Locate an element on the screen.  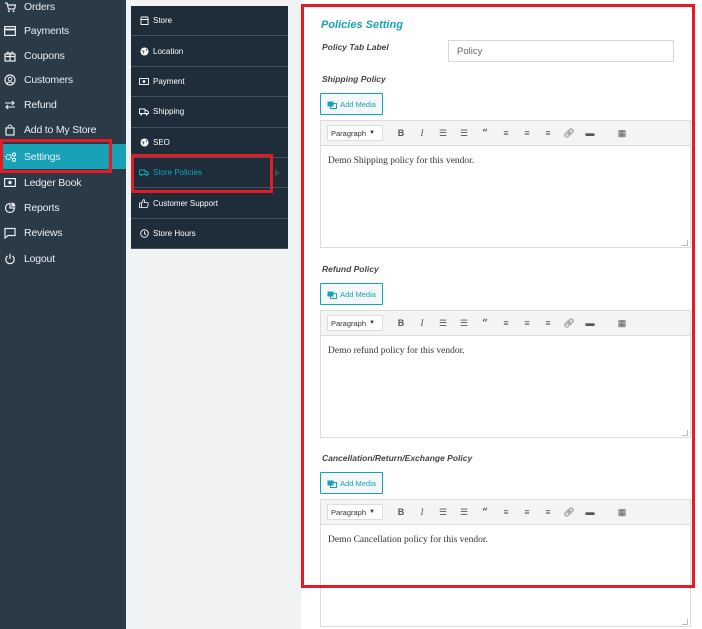
sidebar-item-label: Orders is located at coordinates (39, 6).